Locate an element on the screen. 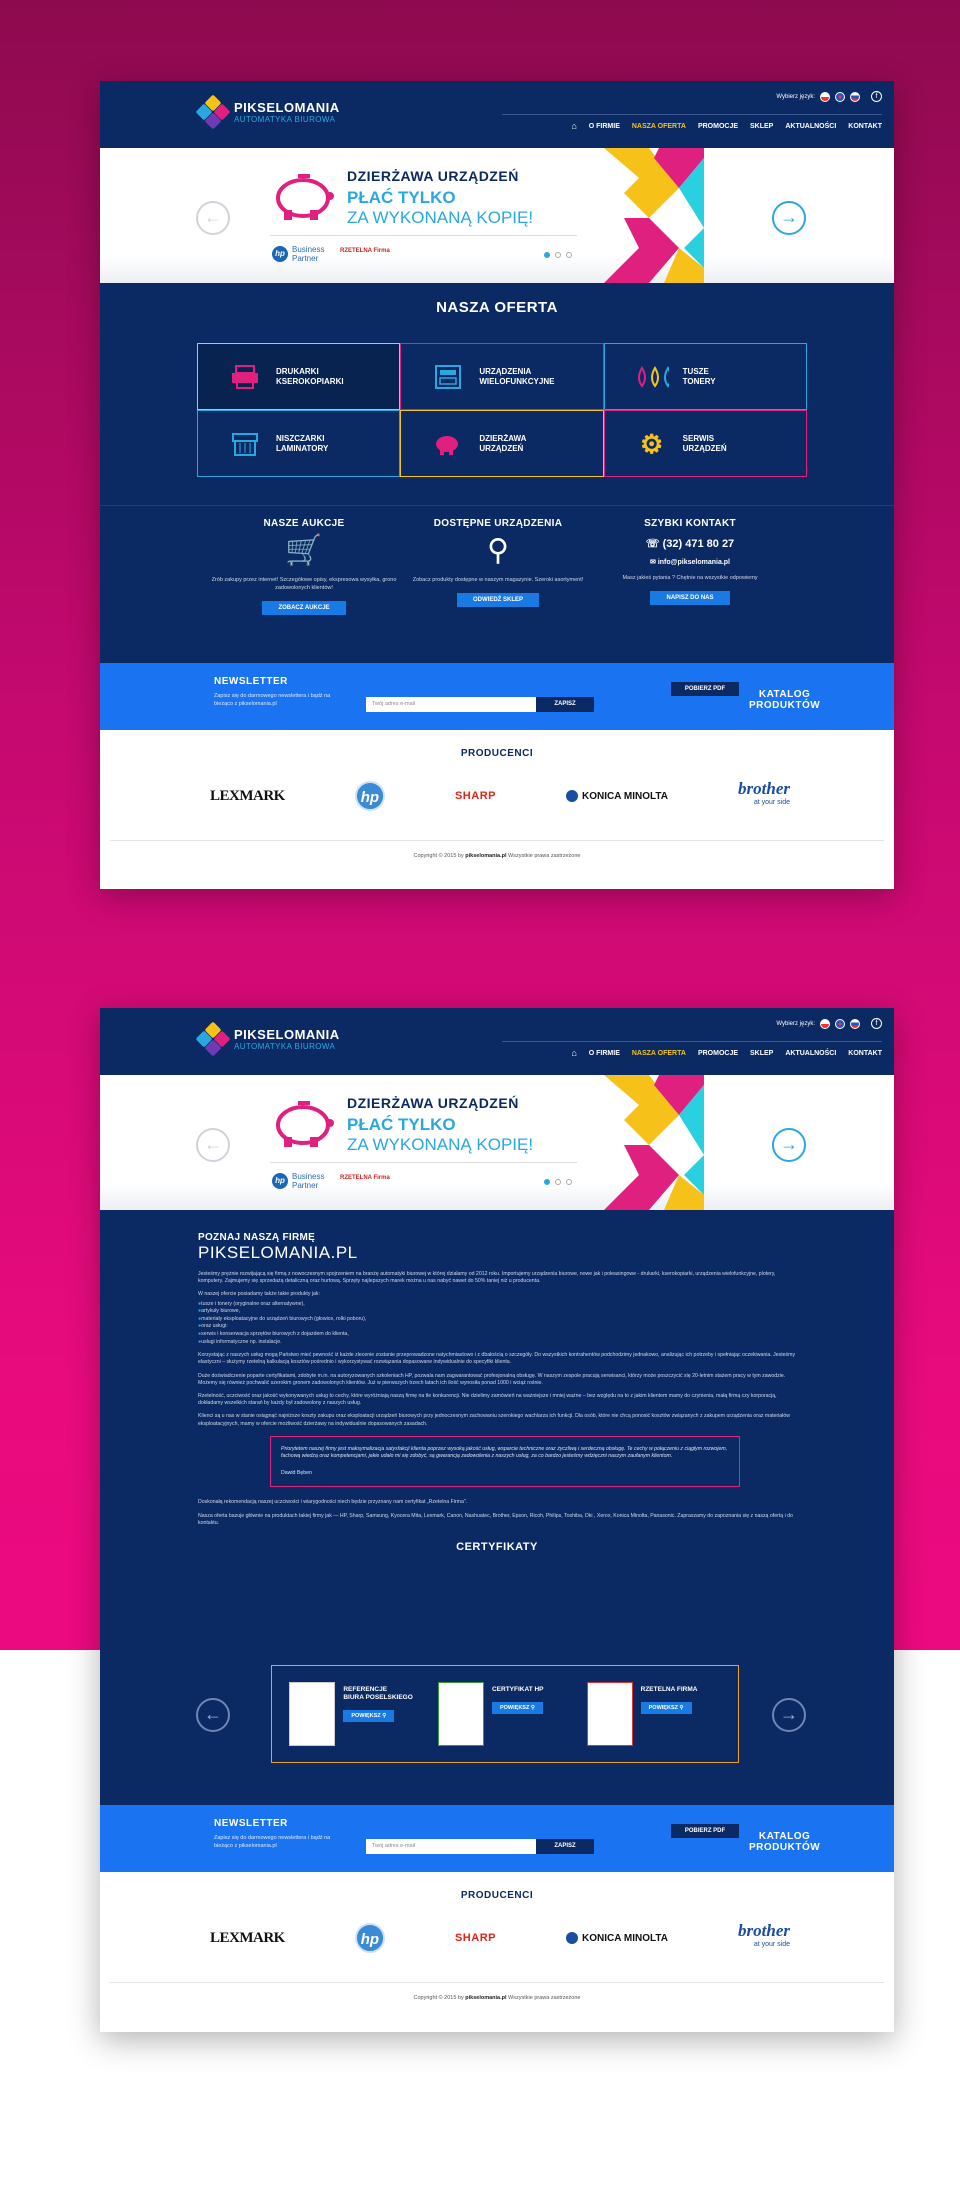 This screenshot has height=2208, width=960. offer-tile-dzierzawa: DZIERŻAWA URZĄDZEŃ is located at coordinates (502, 443).